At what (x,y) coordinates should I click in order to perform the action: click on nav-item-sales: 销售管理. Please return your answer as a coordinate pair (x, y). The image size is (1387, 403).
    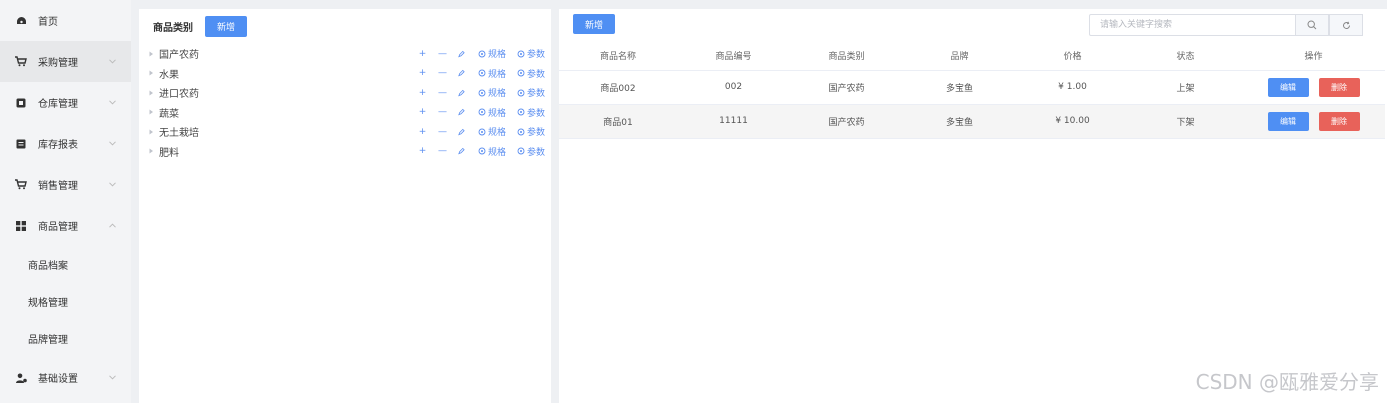
    Looking at the image, I should click on (65, 184).